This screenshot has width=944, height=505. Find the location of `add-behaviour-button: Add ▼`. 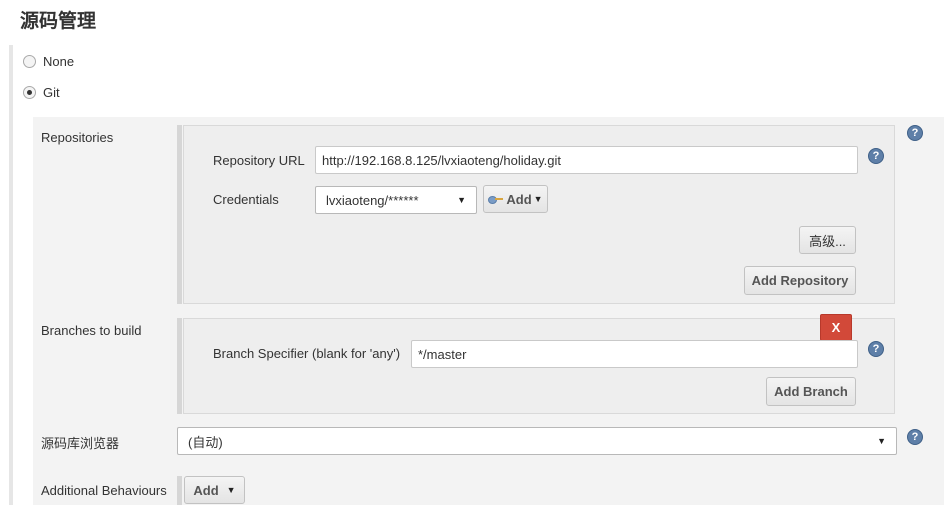

add-behaviour-button: Add ▼ is located at coordinates (214, 490).